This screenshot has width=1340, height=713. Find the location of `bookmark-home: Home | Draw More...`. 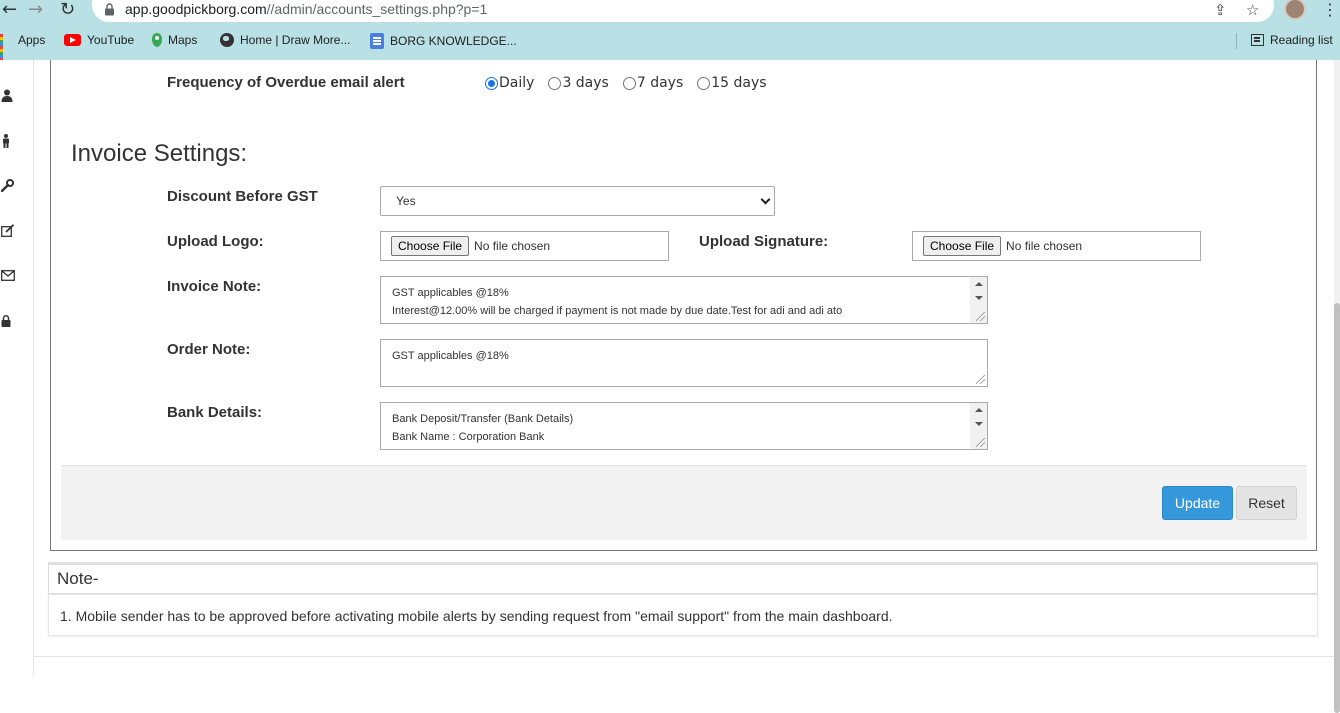

bookmark-home: Home | Draw More... is located at coordinates (285, 40).